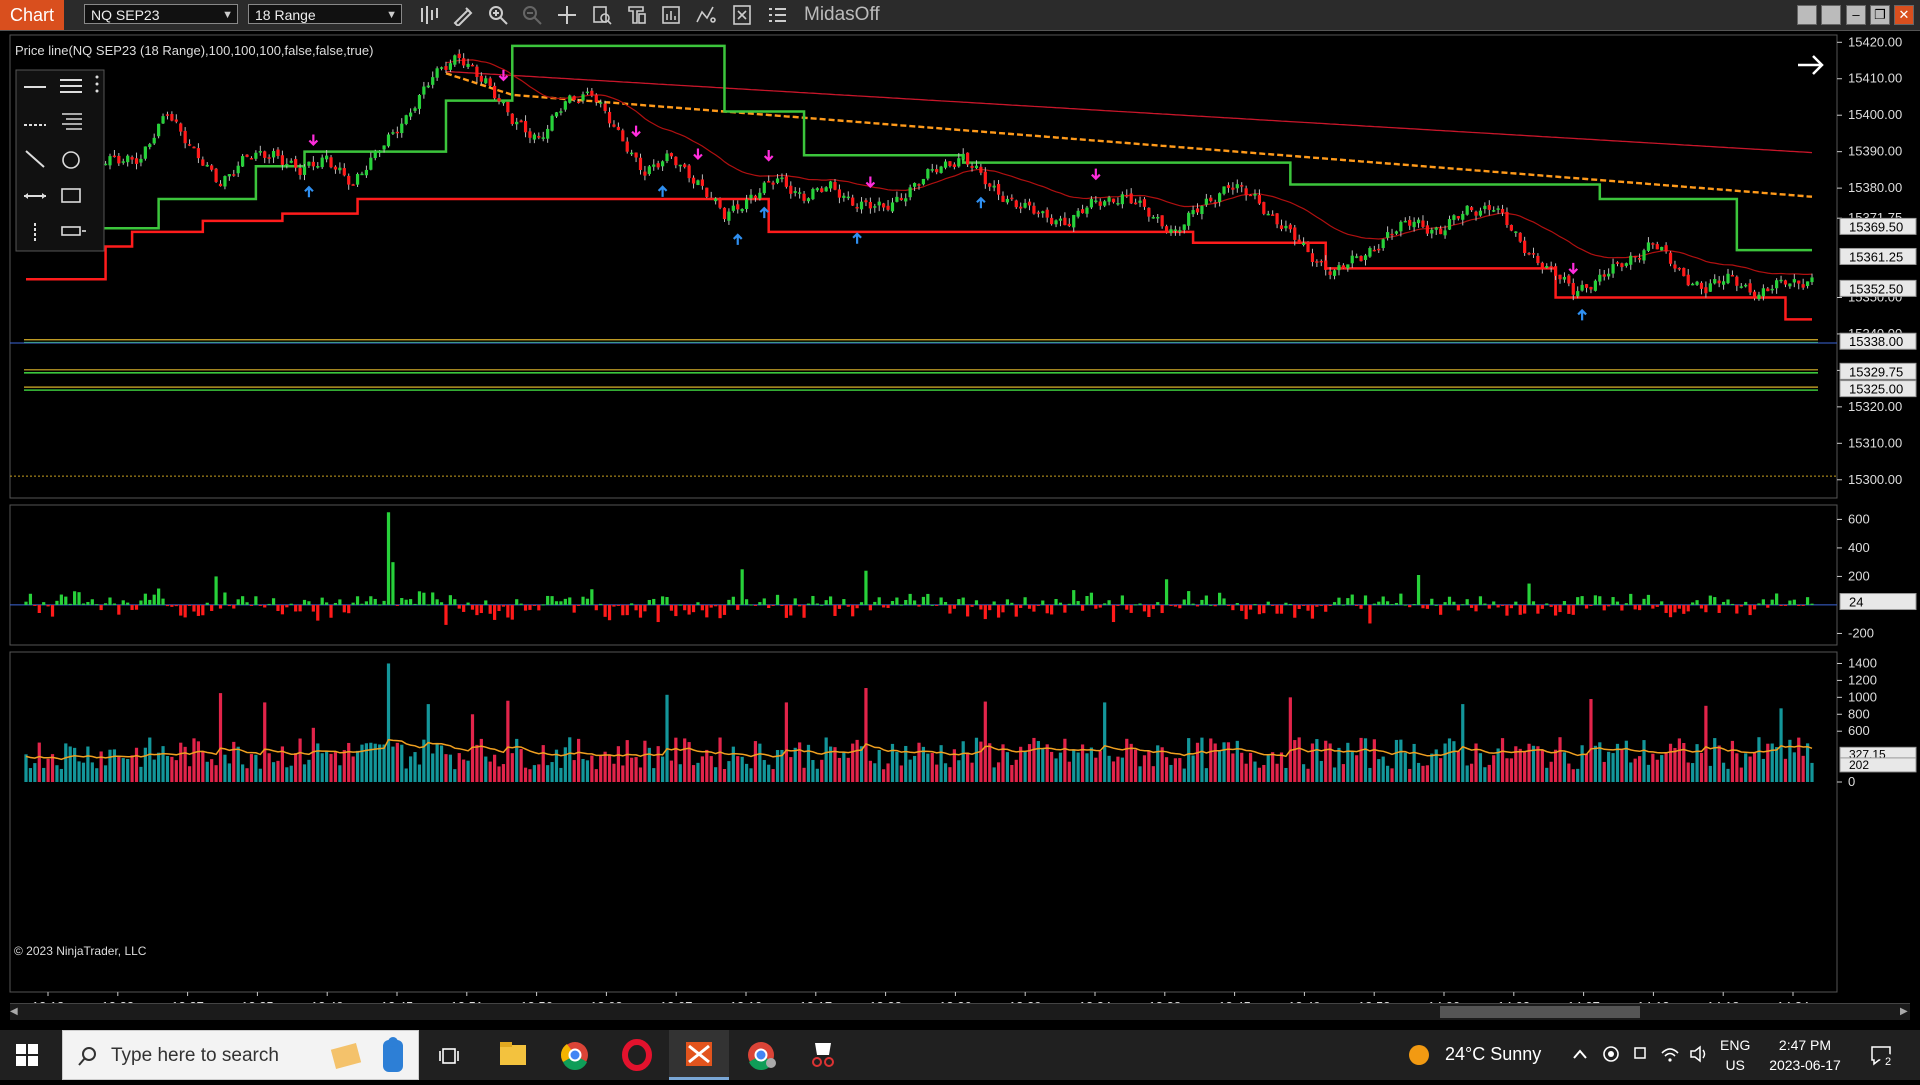  I want to click on weather-label: 24°C Sunny, so click(1493, 1054).